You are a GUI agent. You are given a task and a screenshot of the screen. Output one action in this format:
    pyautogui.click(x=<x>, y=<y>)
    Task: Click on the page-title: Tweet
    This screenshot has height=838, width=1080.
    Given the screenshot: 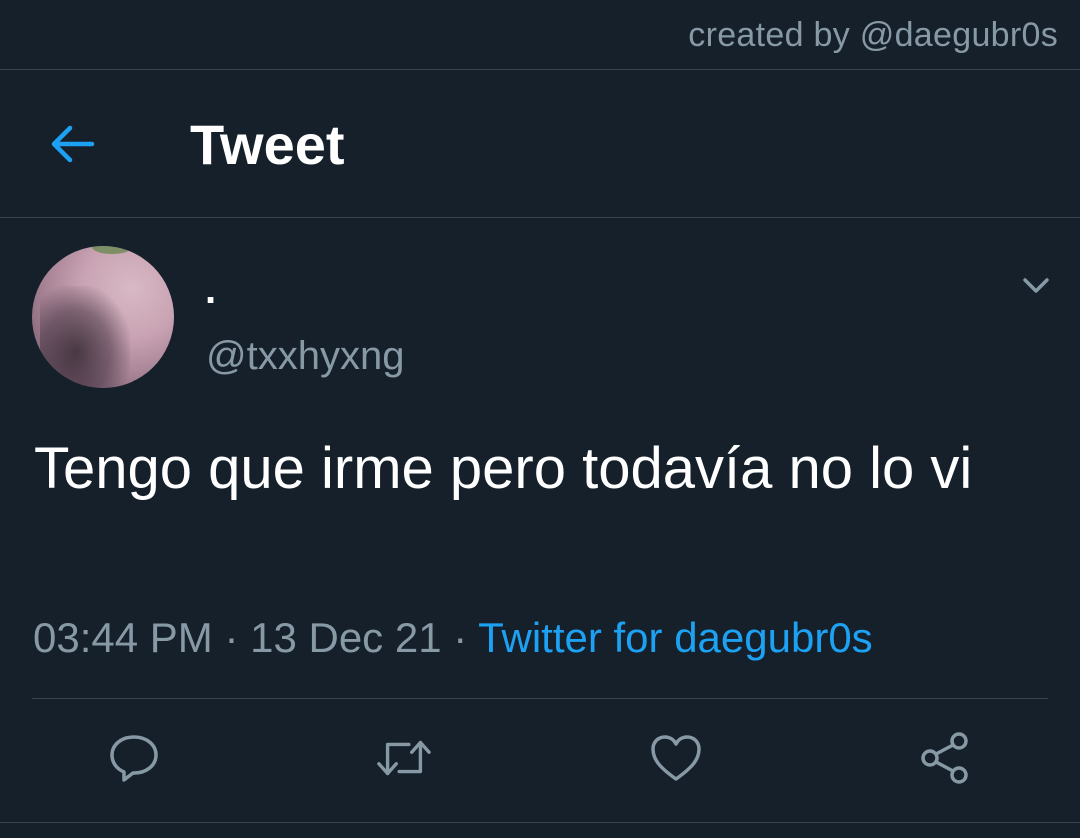 What is the action you would take?
    pyautogui.click(x=267, y=144)
    